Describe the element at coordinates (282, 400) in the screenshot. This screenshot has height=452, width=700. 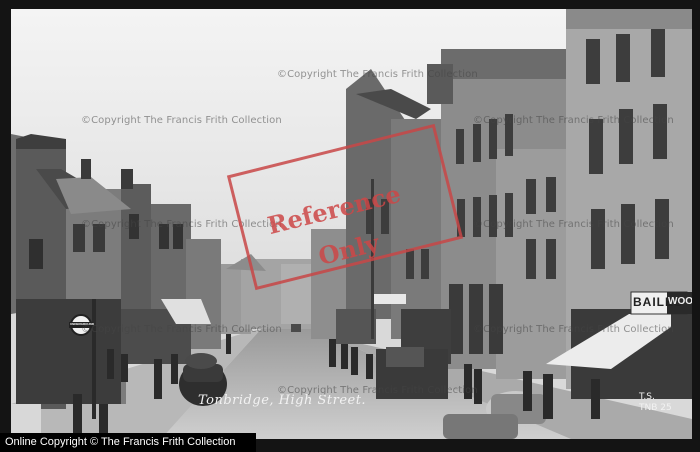
I see `photo-caption: Tonbridge, High Street.` at that location.